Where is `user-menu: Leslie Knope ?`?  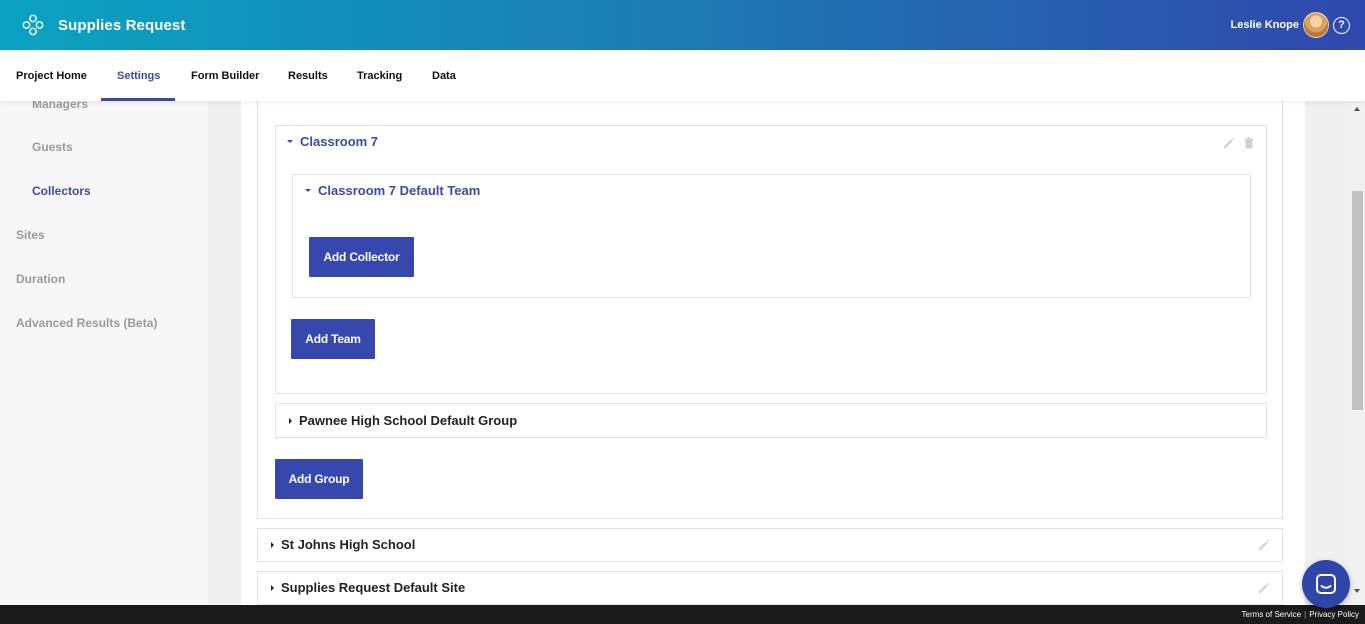
user-menu: Leslie Knope ? is located at coordinates (1290, 25).